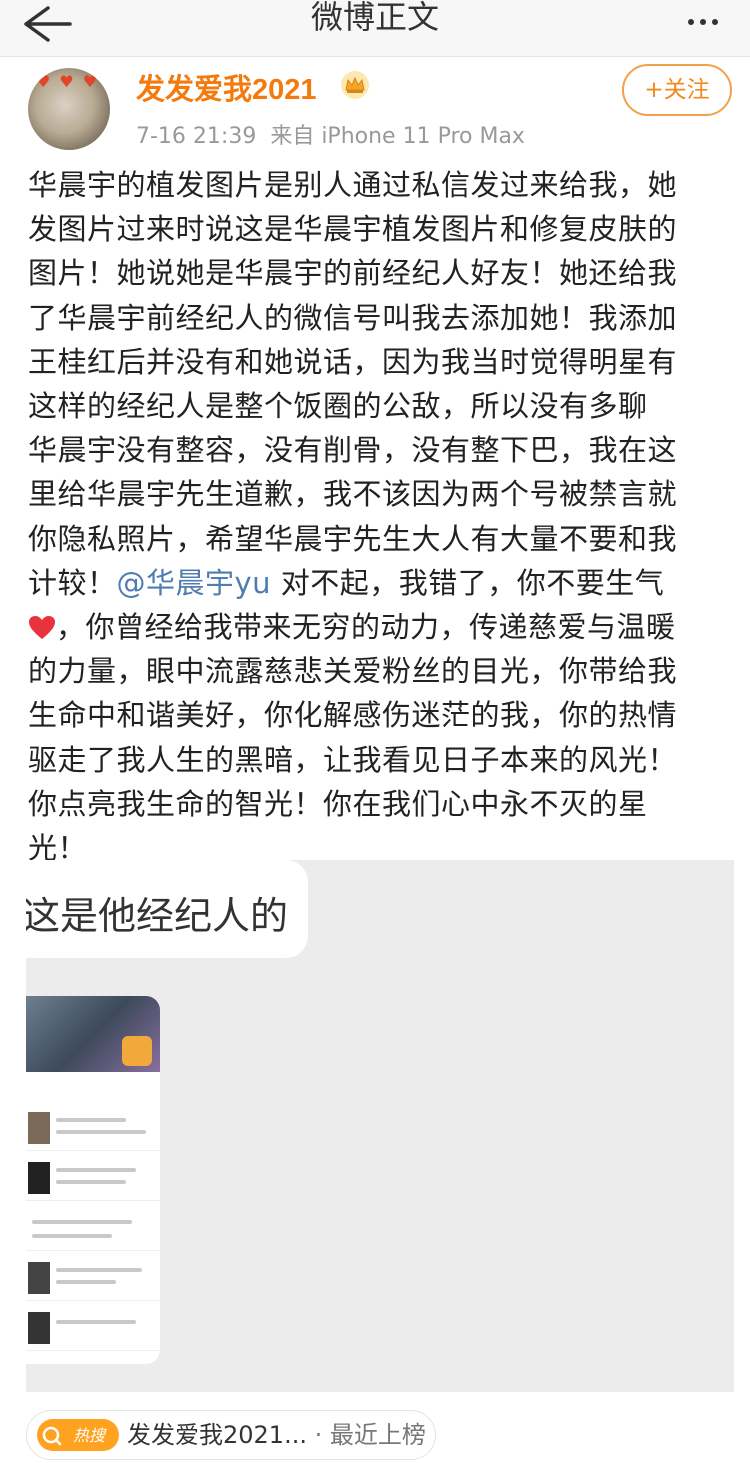  What do you see at coordinates (90, 1435) in the screenshot?
I see `hot-search-icon-label: 热搜` at bounding box center [90, 1435].